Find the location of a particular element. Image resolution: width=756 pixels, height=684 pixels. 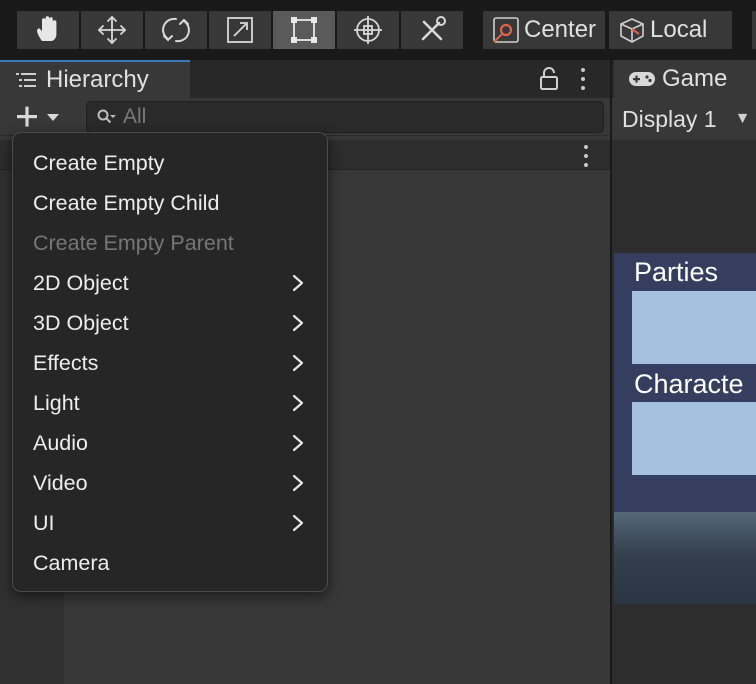

menu-item-label: Light is located at coordinates (56, 402).